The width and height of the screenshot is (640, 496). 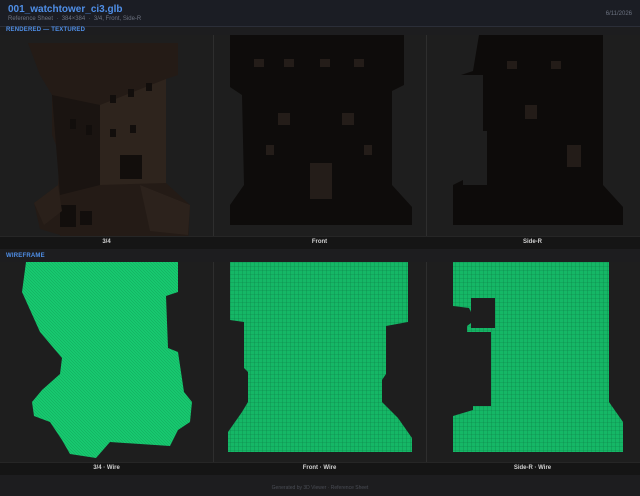 I want to click on rendered-caption-bar: 3/4 Front Side-R, so click(x=320, y=242).